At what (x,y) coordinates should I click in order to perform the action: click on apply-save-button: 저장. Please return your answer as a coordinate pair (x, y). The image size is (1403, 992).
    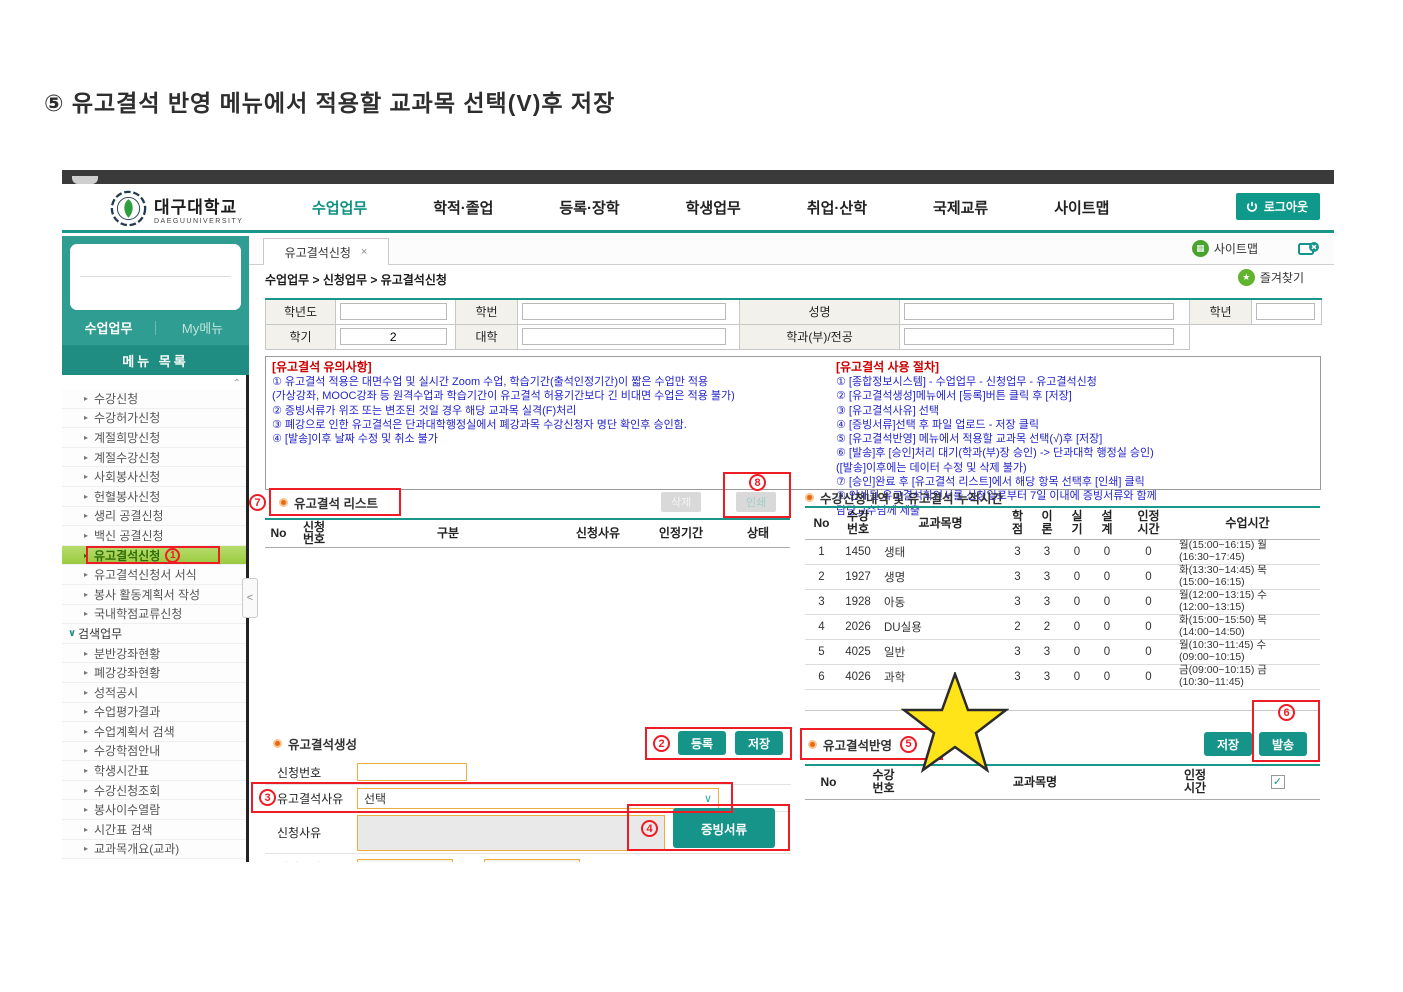
    Looking at the image, I should click on (1228, 744).